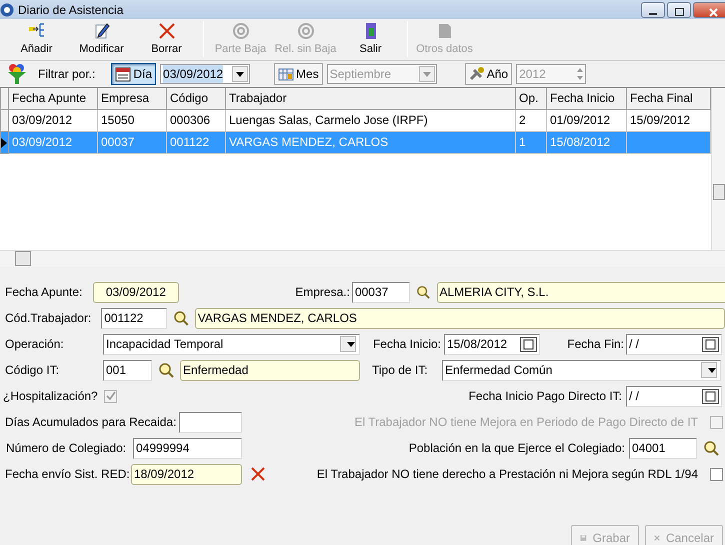  I want to click on dropdown-field: 03/09/2012, so click(205, 74).